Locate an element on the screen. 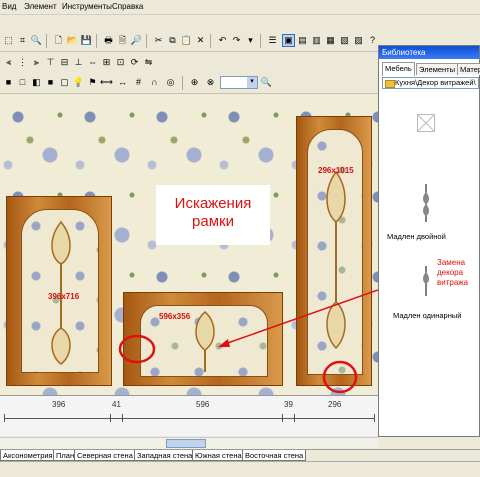  mirror-icon: ⇋ is located at coordinates (148, 62).